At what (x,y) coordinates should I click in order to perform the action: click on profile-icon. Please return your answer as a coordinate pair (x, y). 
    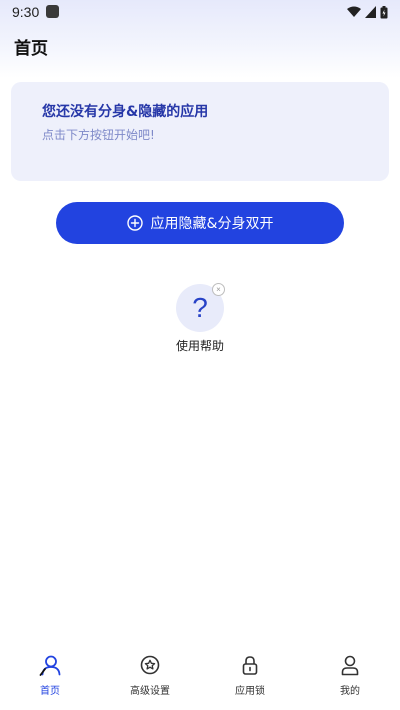
    Looking at the image, I should click on (350, 665).